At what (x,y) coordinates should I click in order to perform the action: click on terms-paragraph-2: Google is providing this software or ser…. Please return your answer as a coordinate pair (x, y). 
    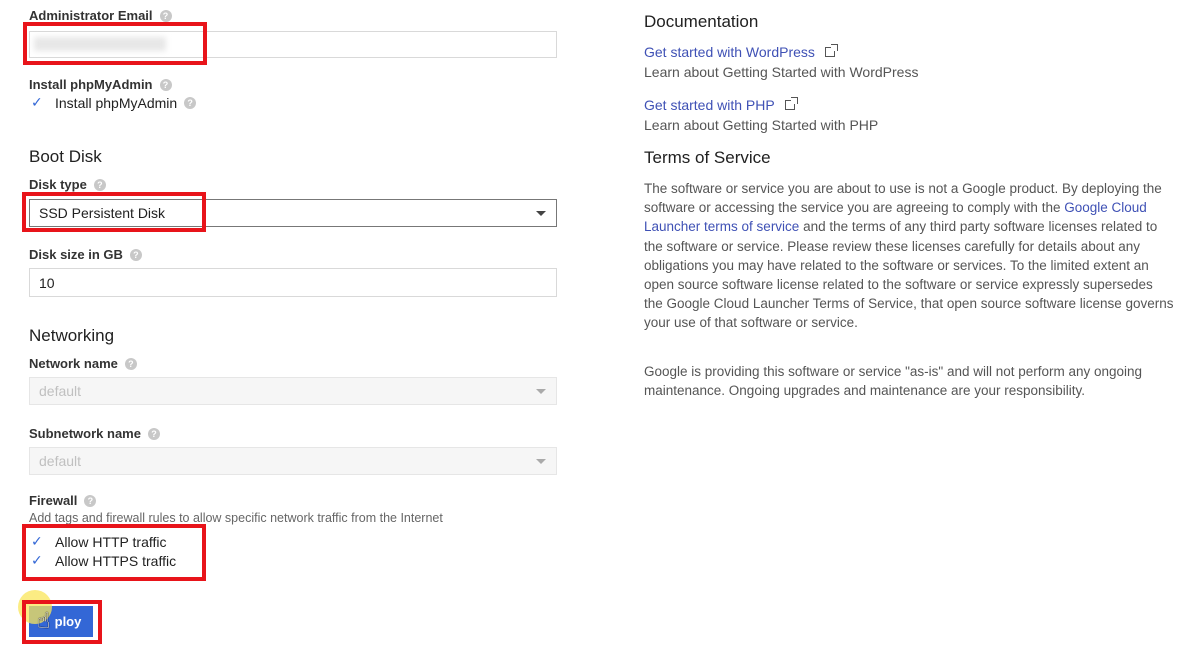
    Looking at the image, I should click on (893, 381).